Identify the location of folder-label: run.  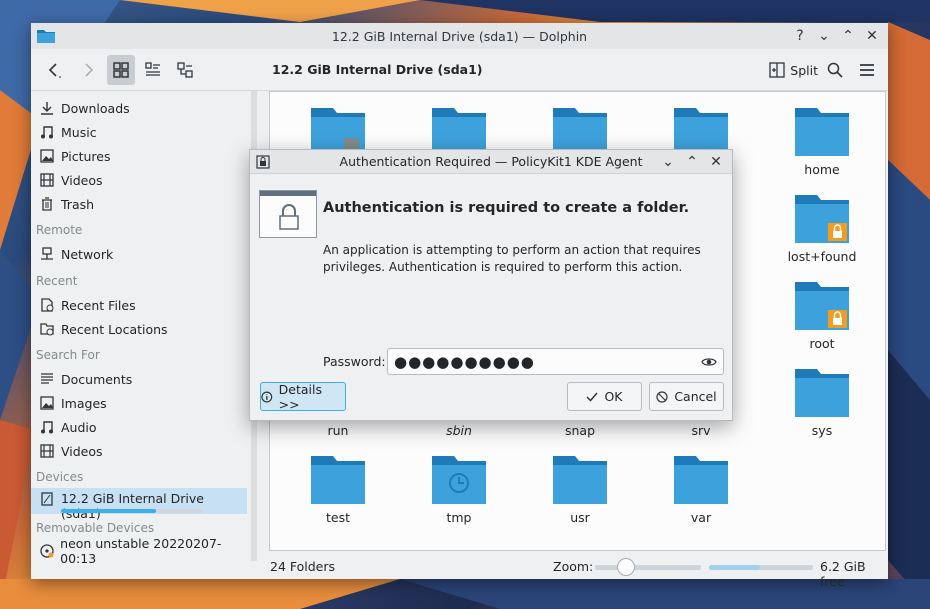
(338, 430).